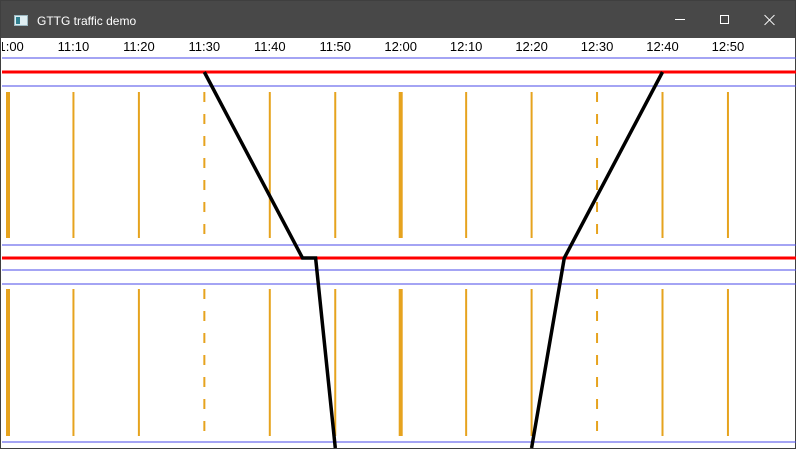 This screenshot has width=796, height=449. What do you see at coordinates (597, 46) in the screenshot?
I see `time-tick-label: 12:30` at bounding box center [597, 46].